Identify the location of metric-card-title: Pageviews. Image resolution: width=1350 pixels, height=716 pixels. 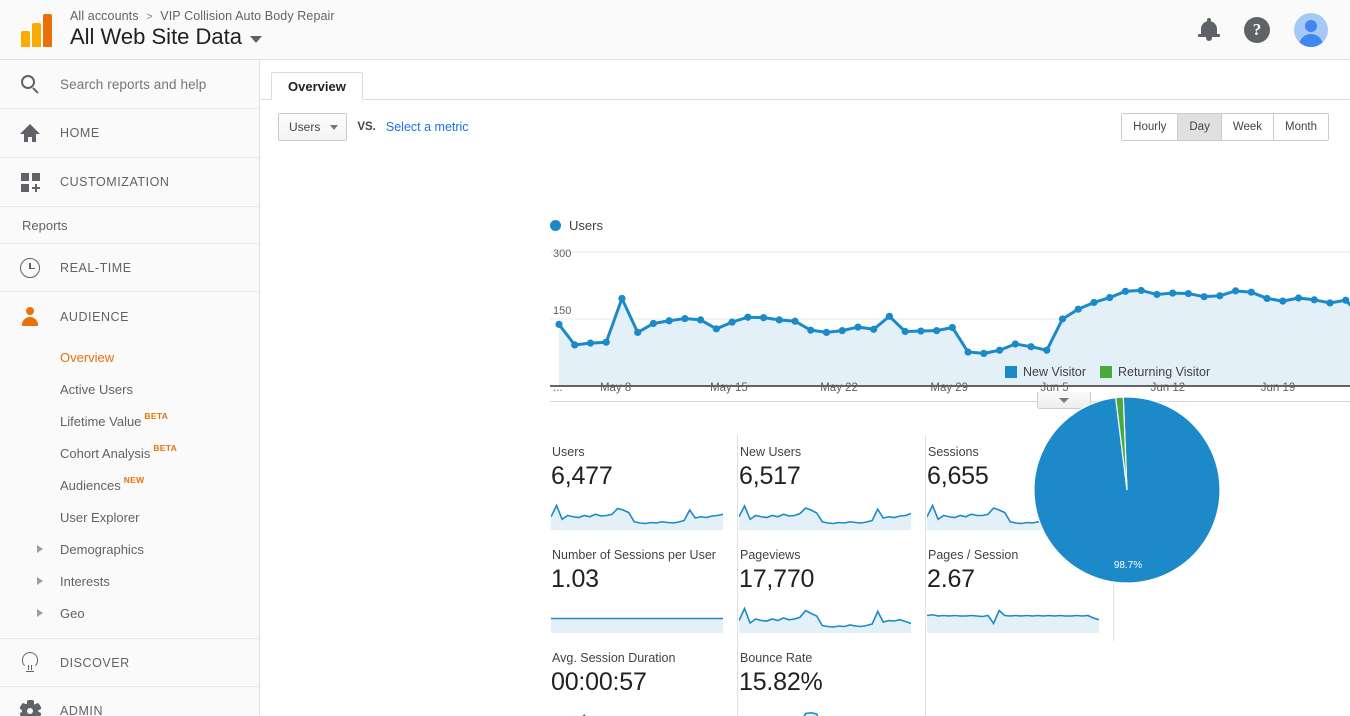
(770, 555).